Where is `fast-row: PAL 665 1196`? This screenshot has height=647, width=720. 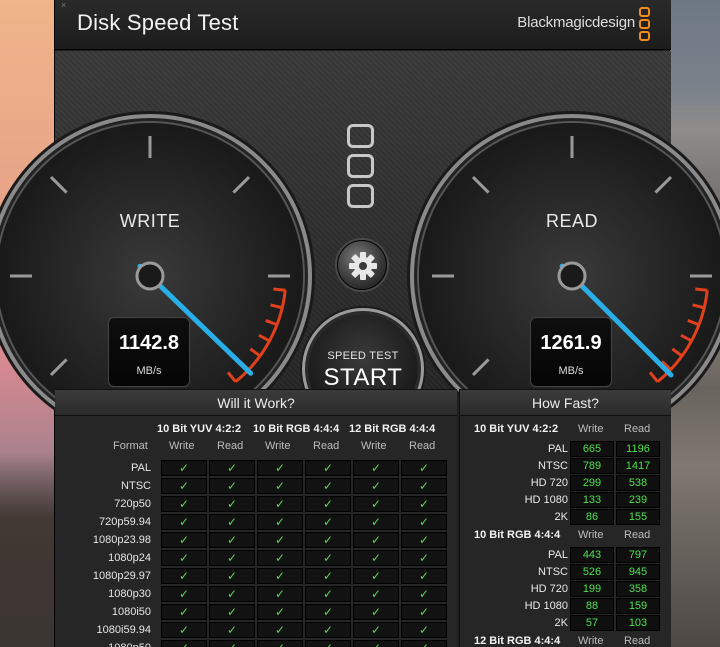 fast-row: PAL 665 1196 is located at coordinates (566, 449).